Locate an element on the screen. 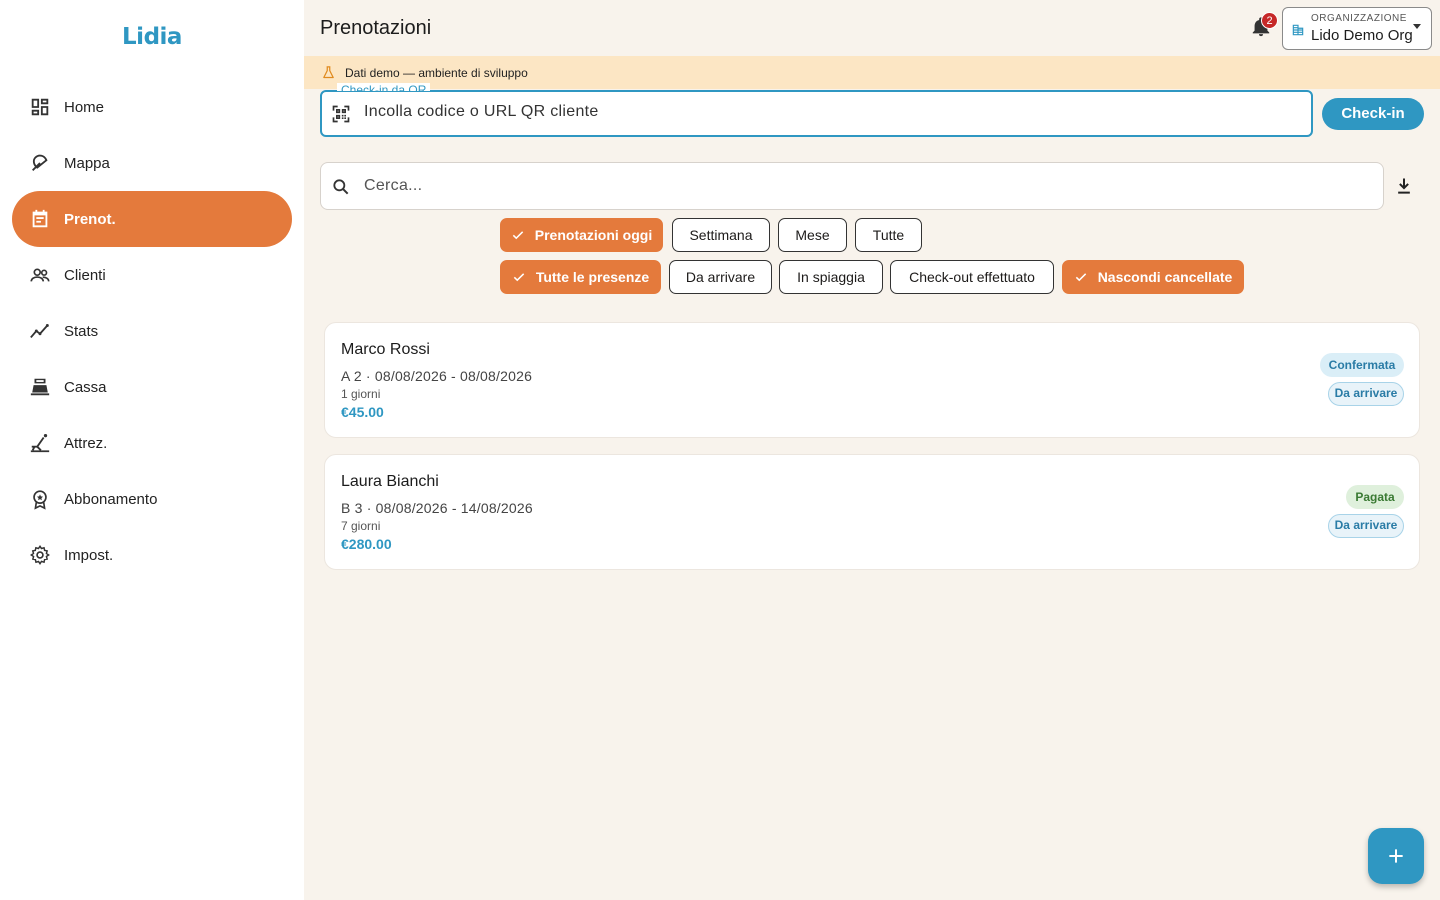  booking-days: 1 giorni is located at coordinates (361, 394).